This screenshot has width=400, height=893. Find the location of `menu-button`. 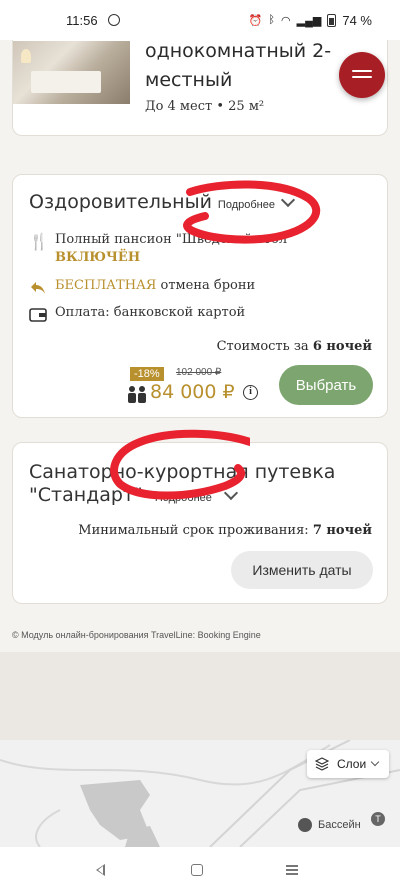

menu-button is located at coordinates (362, 75).